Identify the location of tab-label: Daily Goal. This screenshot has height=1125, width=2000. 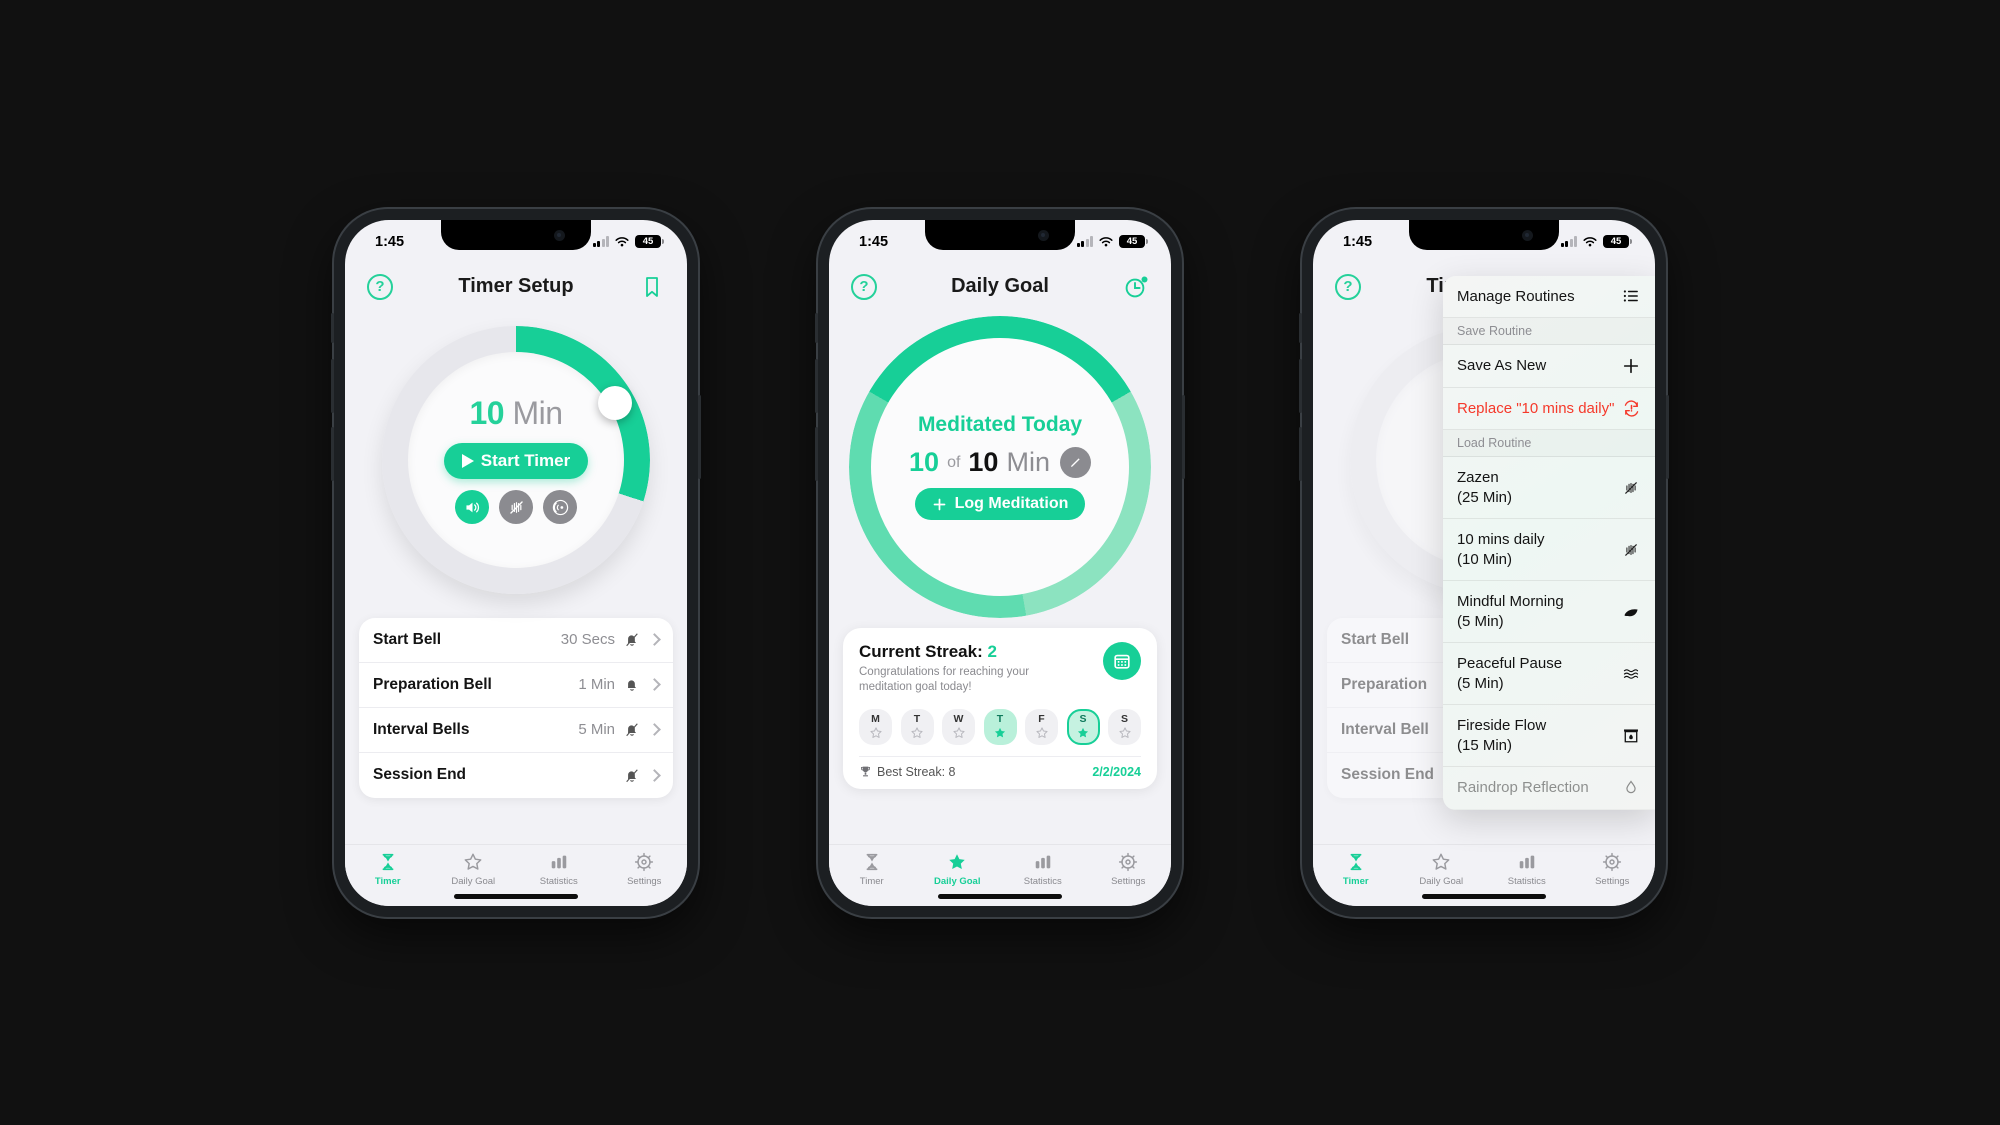
(1441, 881).